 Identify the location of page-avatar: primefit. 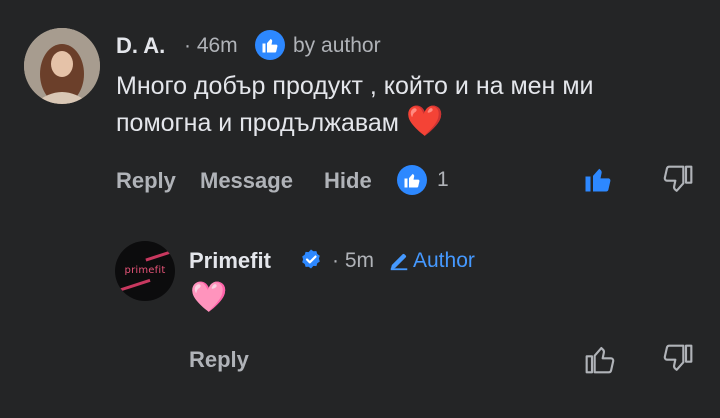
(145, 271).